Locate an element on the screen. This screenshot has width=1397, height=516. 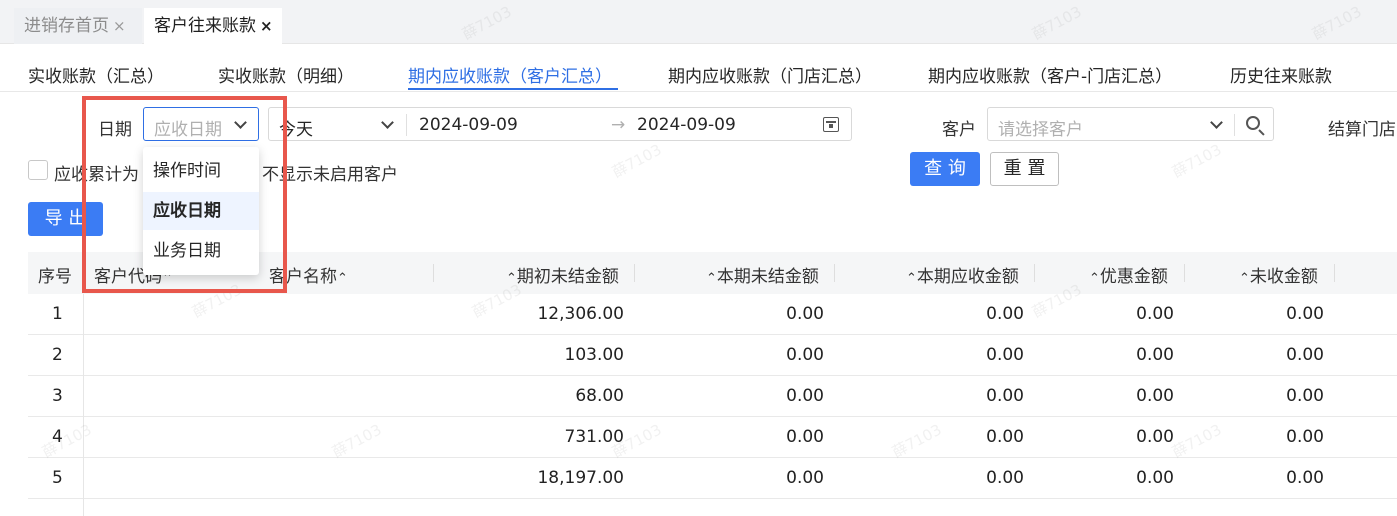
calendar-icon is located at coordinates (831, 124).